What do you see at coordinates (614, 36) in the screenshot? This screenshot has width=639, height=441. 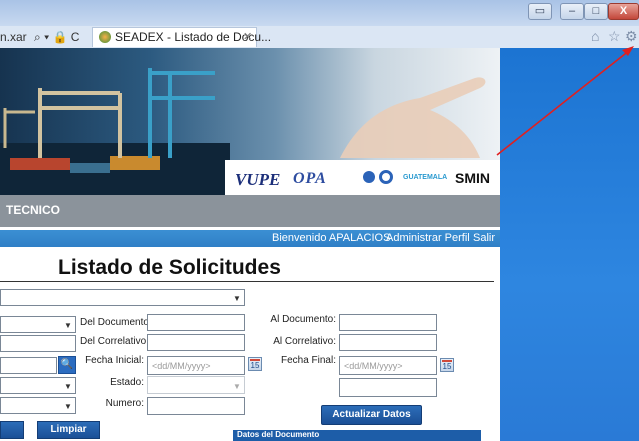 I see `favorites-star-icon: ☆` at bounding box center [614, 36].